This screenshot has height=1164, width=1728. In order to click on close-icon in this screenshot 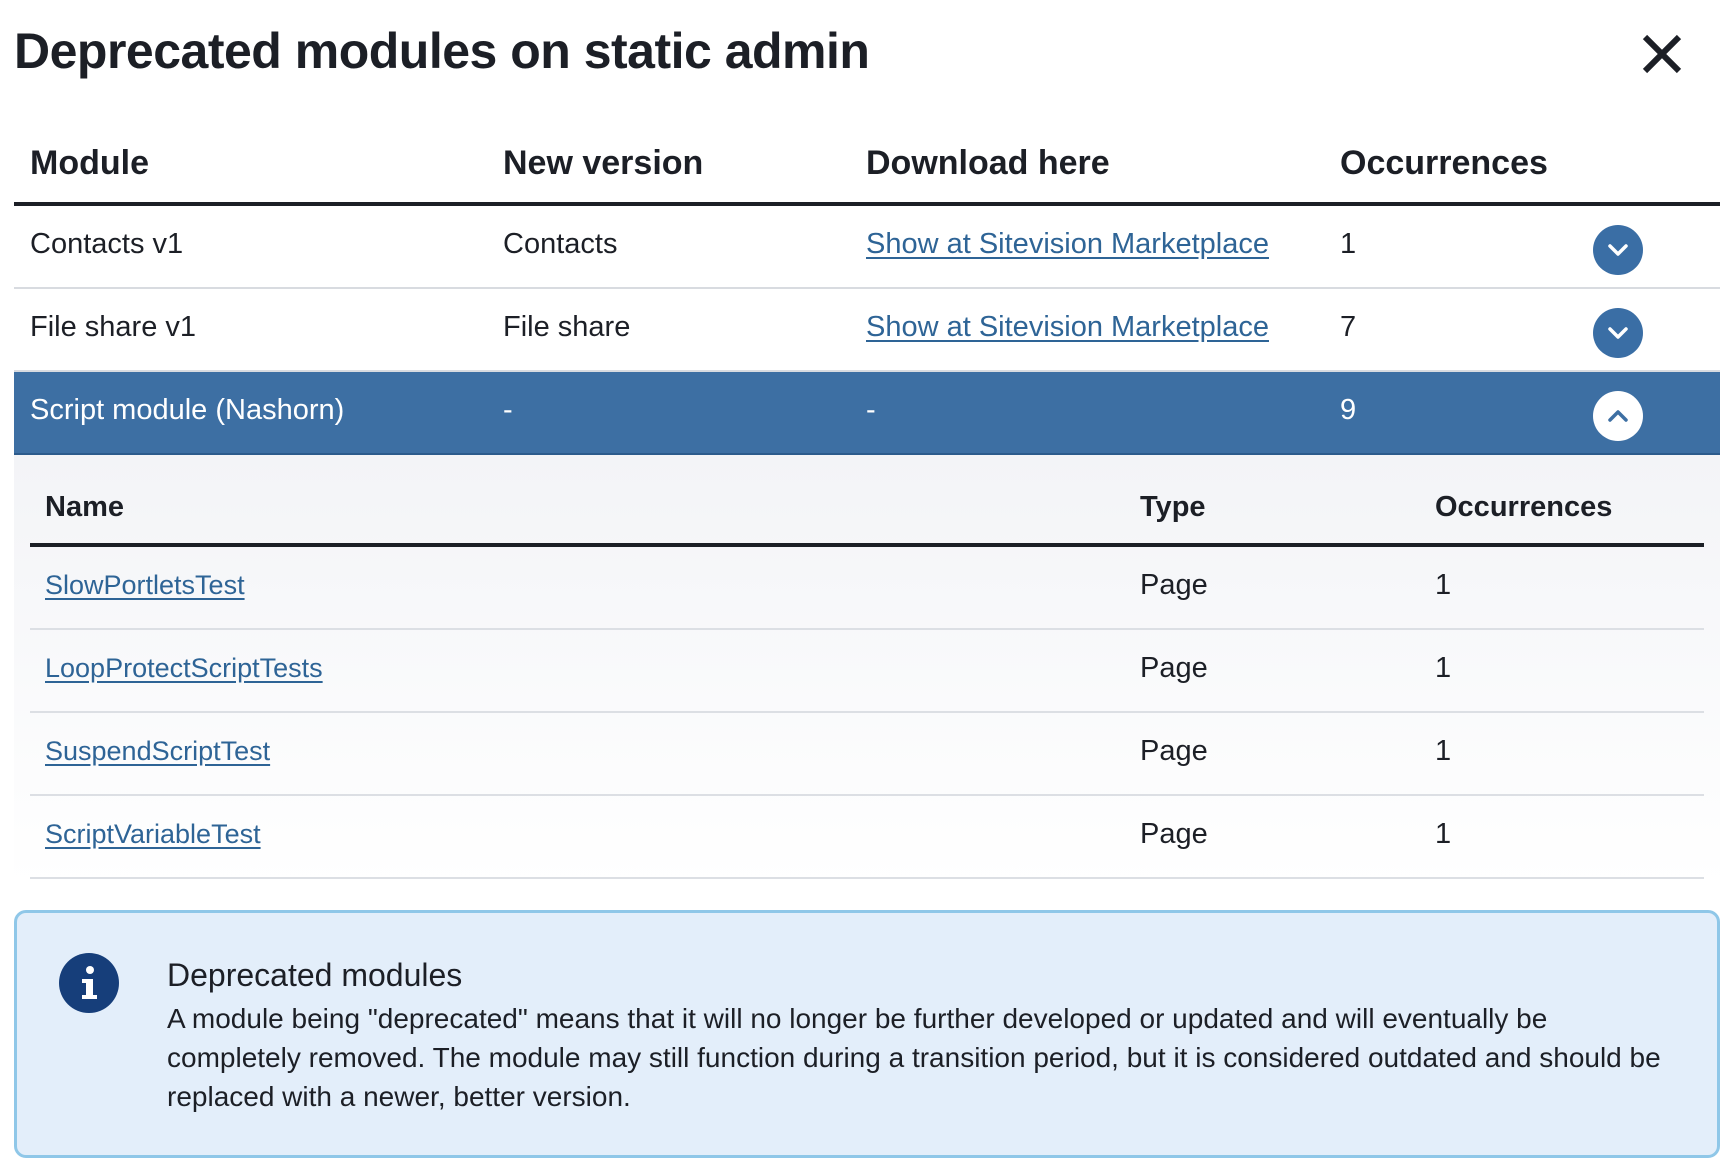, I will do `click(1662, 54)`.